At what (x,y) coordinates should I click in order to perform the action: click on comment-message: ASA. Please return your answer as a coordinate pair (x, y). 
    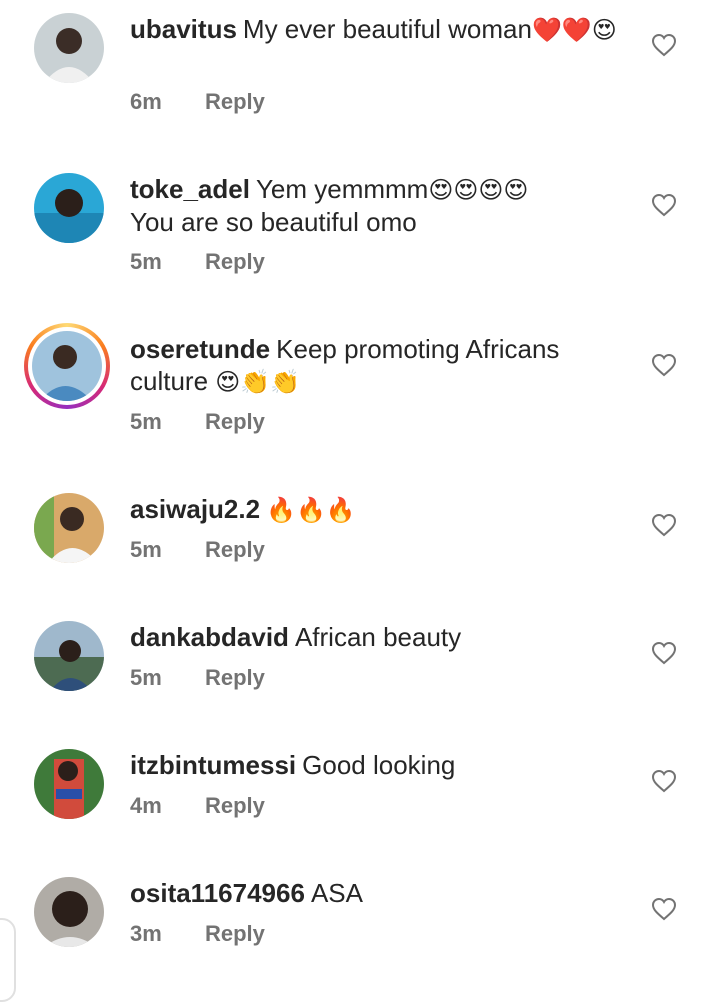
    Looking at the image, I should click on (336, 893).